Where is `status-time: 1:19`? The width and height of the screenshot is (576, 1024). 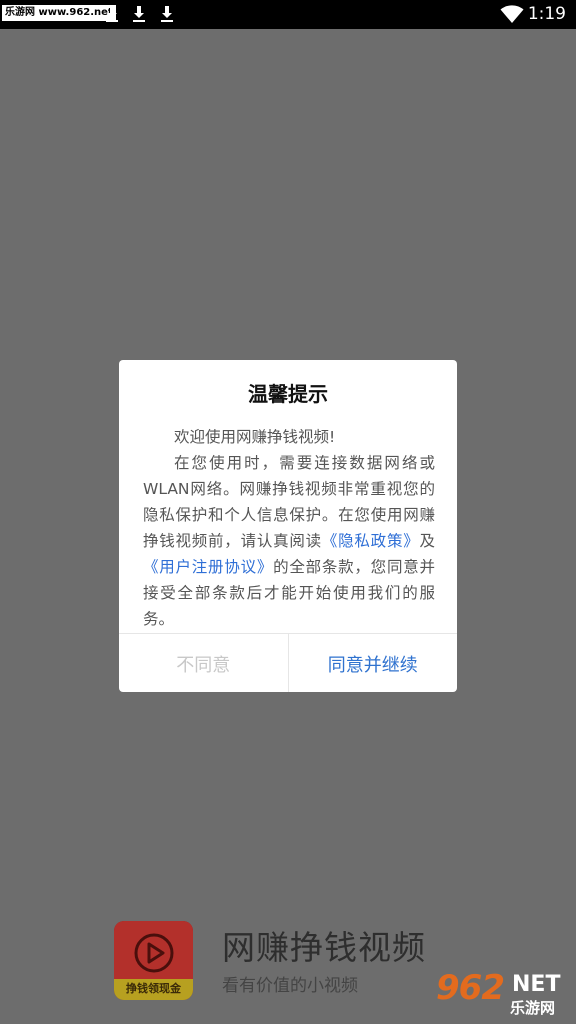
status-time: 1:19 is located at coordinates (546, 14).